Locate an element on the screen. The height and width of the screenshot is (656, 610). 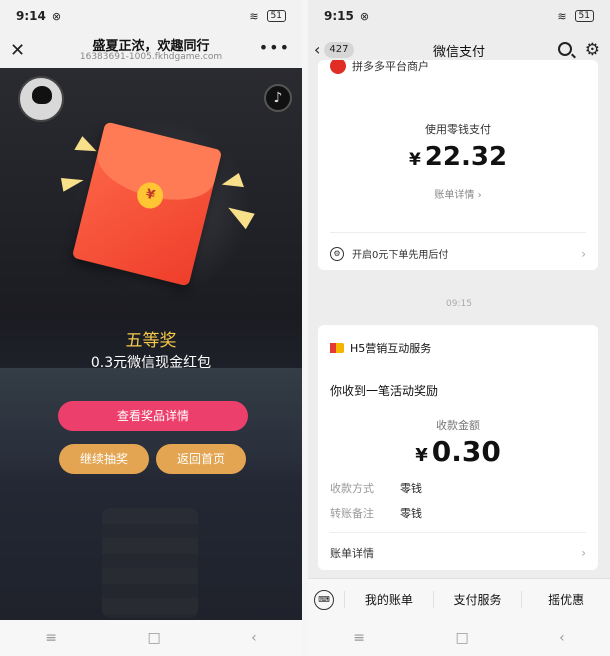
receive-method-row: 收款方式 零钱 is located at coordinates (376, 488).